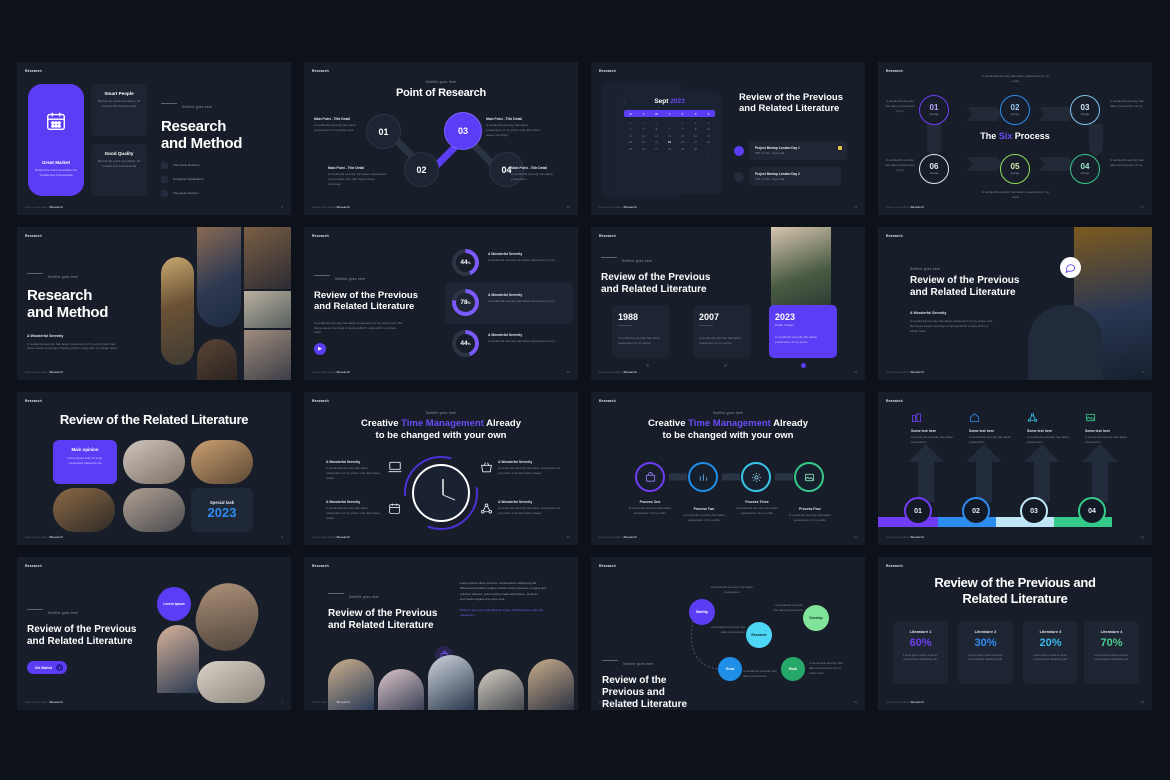 The height and width of the screenshot is (780, 1170). What do you see at coordinates (421, 169) in the screenshot?
I see `process-node-02: 02` at bounding box center [421, 169].